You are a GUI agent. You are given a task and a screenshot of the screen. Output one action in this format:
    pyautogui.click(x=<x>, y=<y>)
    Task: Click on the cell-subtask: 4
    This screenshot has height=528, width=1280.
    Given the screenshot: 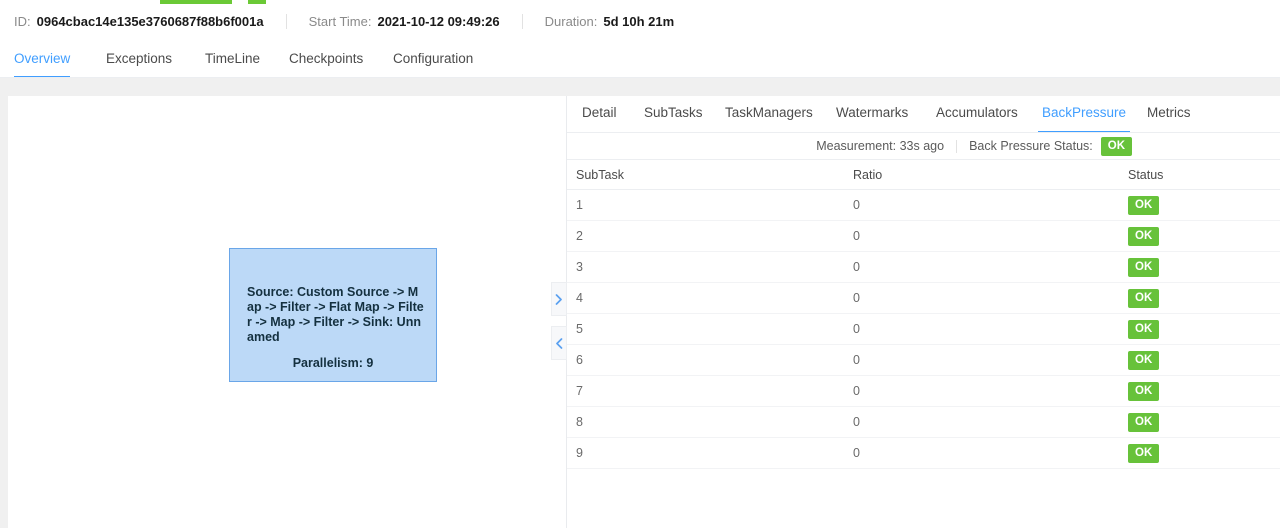 What is the action you would take?
    pyautogui.click(x=710, y=298)
    